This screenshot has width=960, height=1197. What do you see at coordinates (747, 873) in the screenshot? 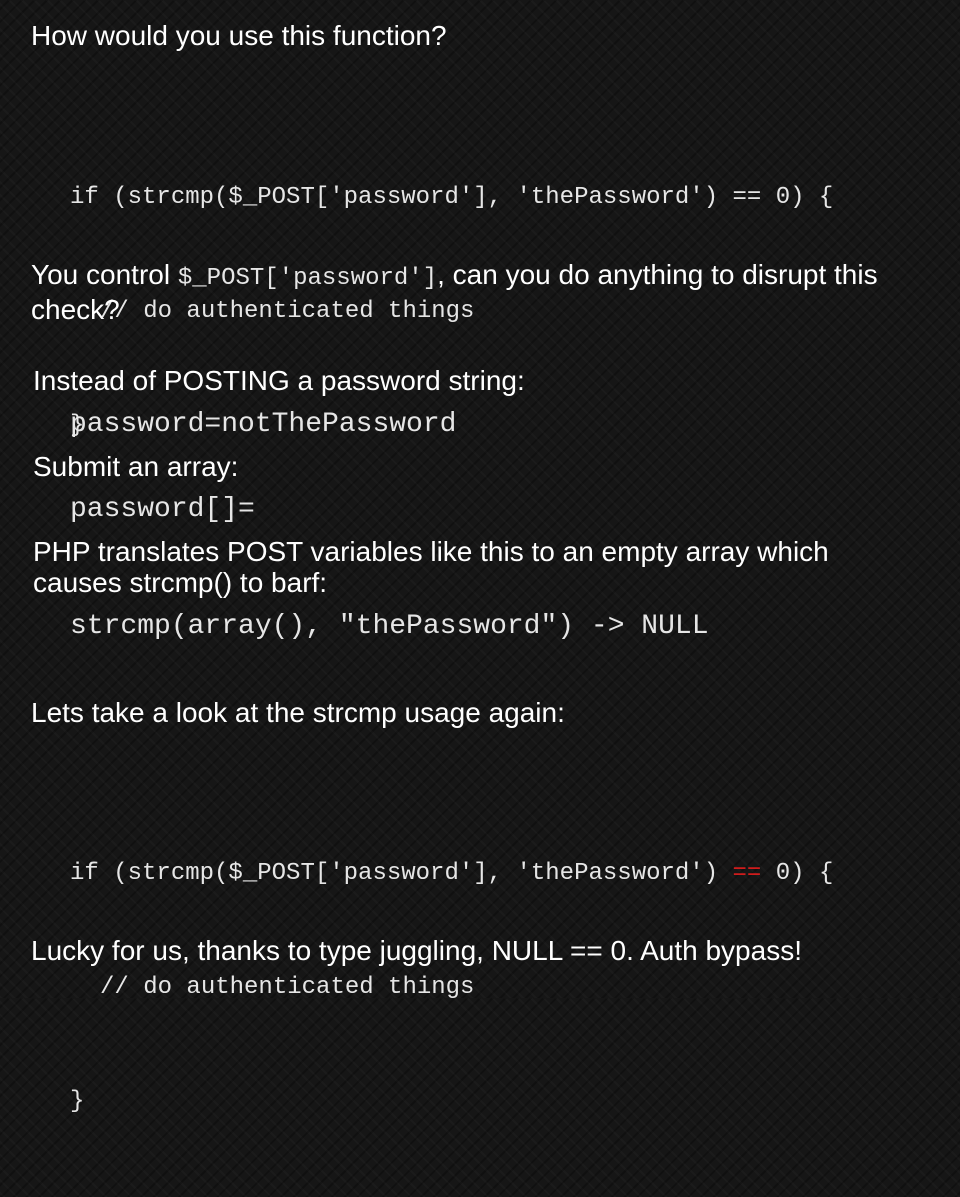
I see `equality-operator-highlight: ==` at bounding box center [747, 873].